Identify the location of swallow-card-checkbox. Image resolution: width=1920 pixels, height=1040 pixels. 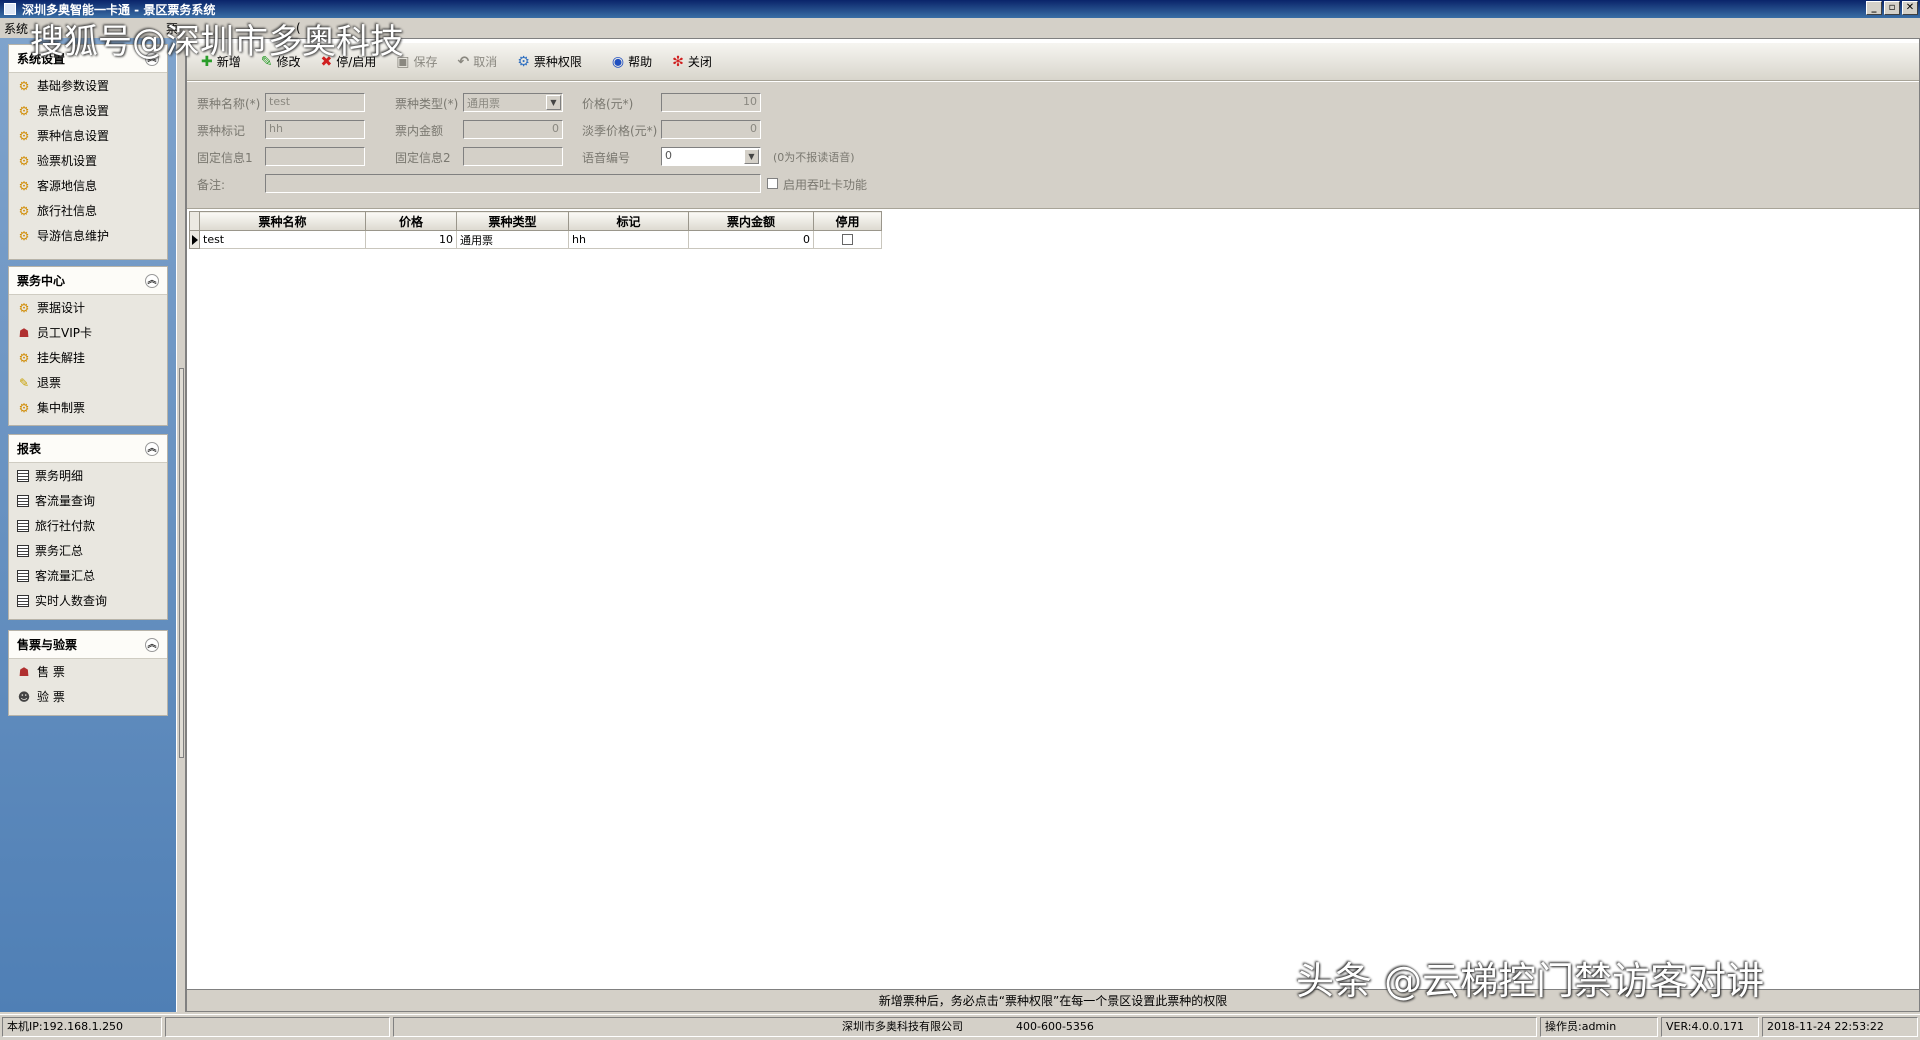
(772, 183).